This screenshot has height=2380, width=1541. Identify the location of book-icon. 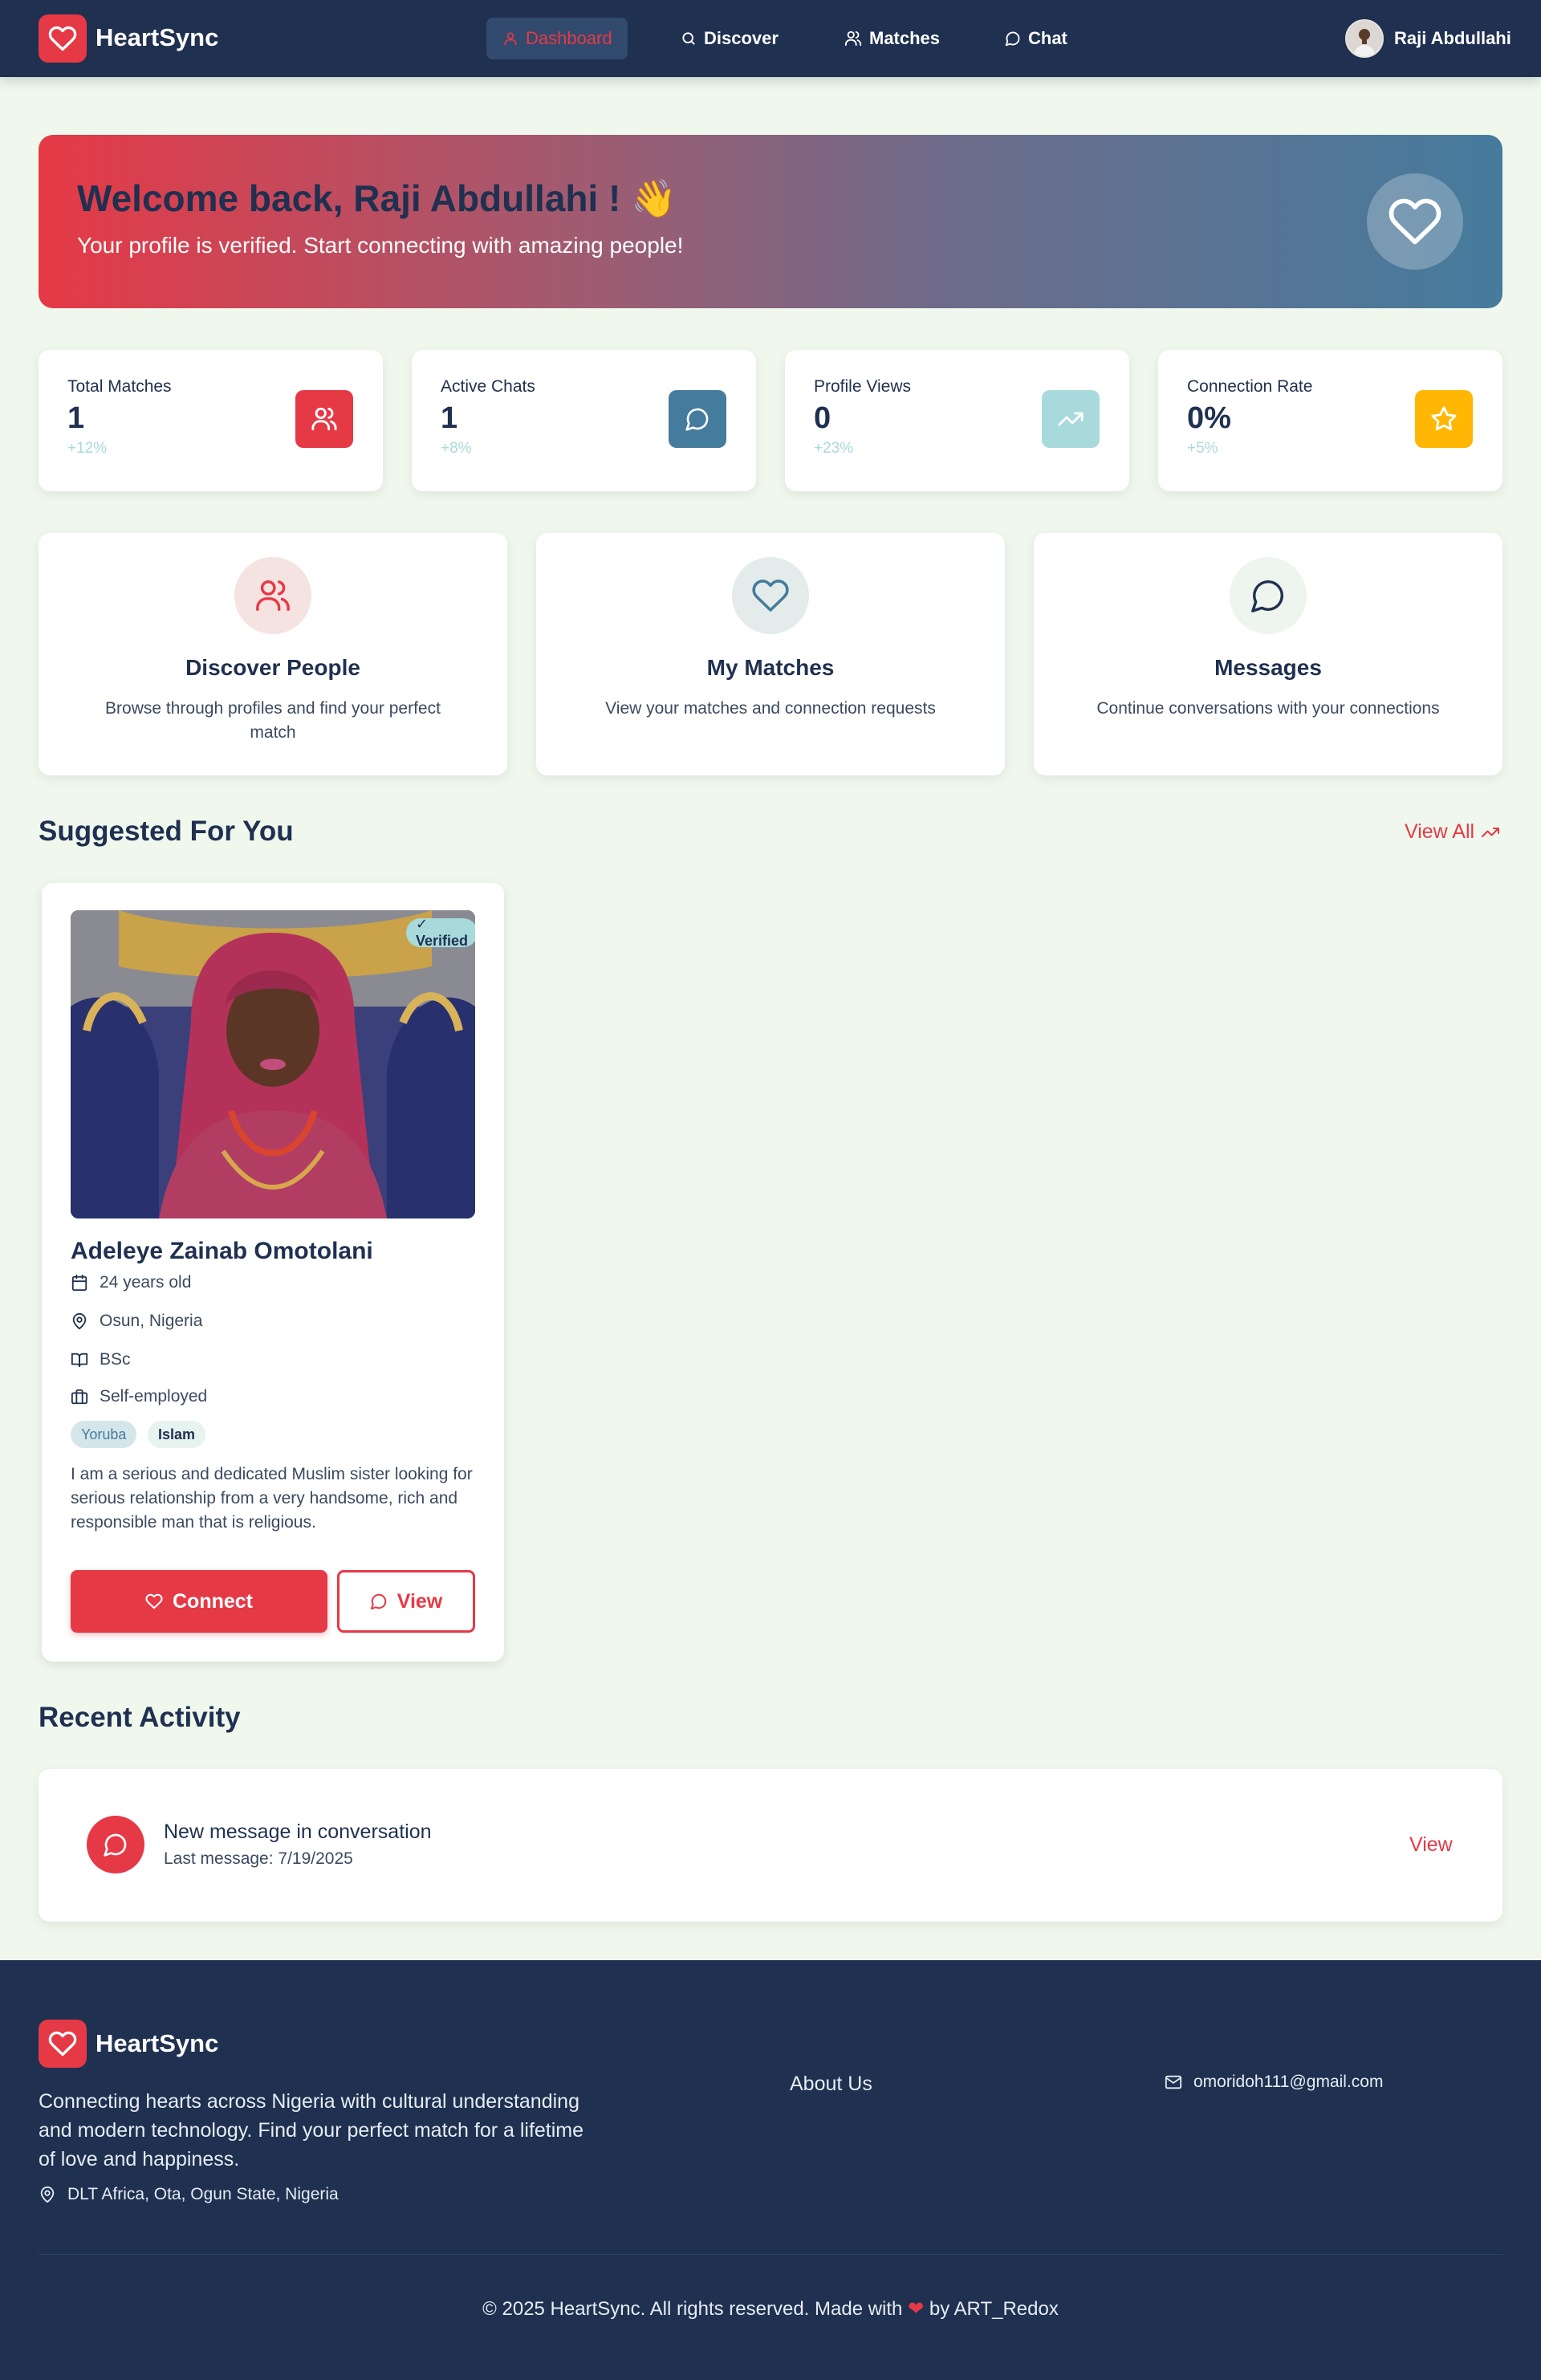
(79, 1360).